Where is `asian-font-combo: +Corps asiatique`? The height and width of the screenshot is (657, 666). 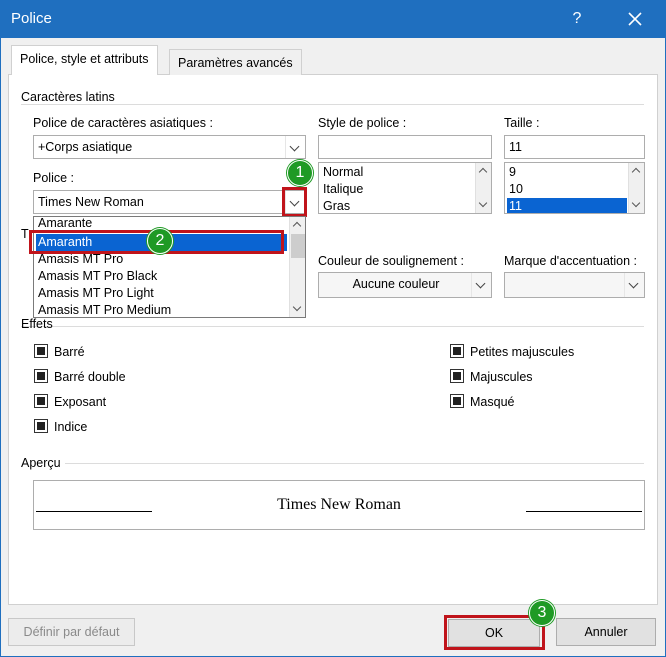 asian-font-combo: +Corps asiatique is located at coordinates (169, 147).